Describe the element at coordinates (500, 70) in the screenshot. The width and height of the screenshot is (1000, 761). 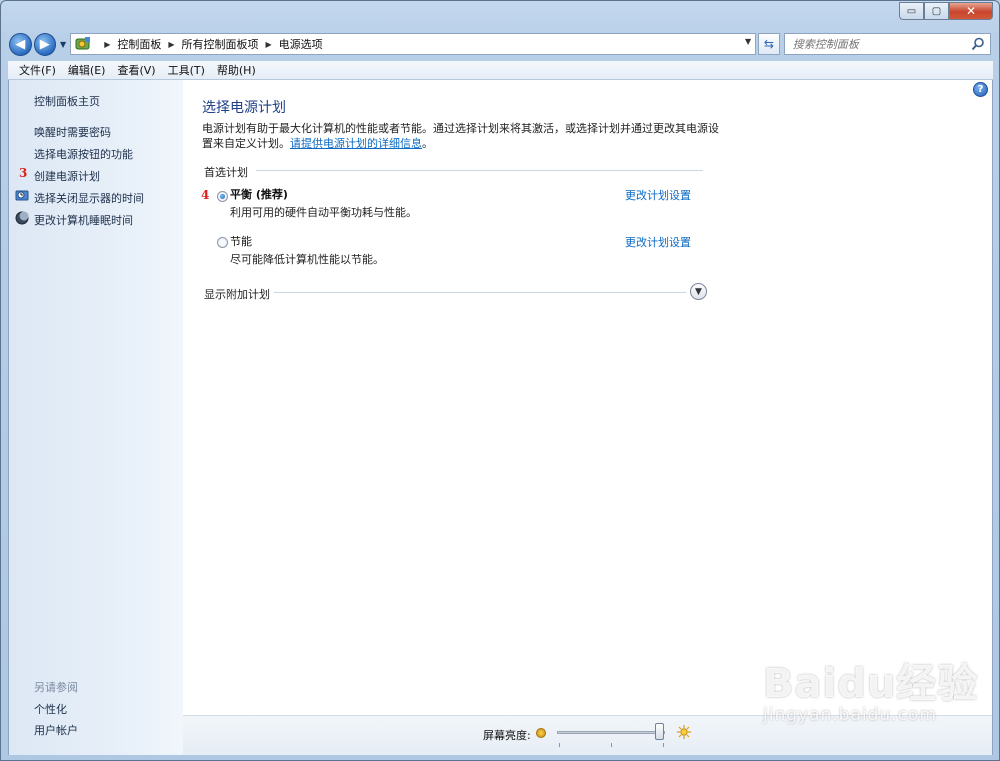
I see `menu-bar: 文件(F) 编辑(E) 查看(V) 工具(T) 帮助(H)` at that location.